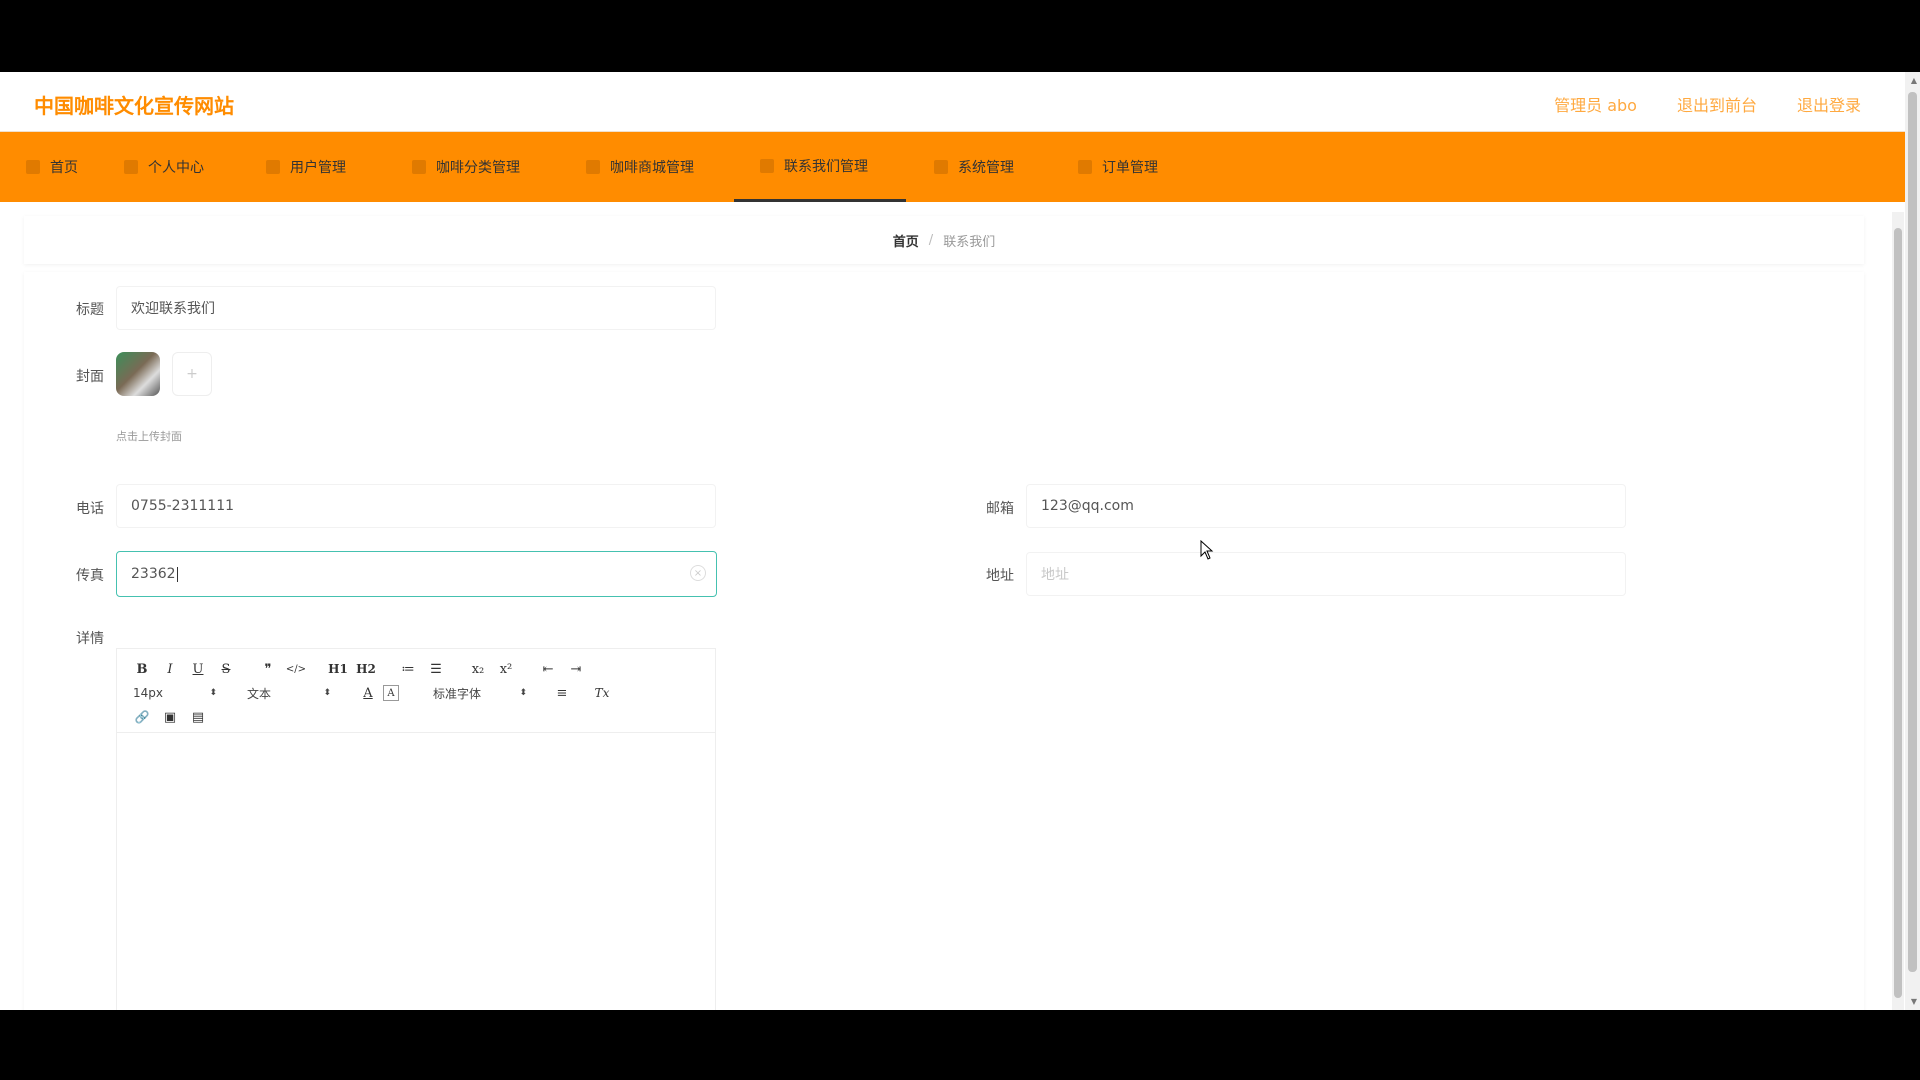  I want to click on email-input: 123@qq.com, so click(1326, 506).